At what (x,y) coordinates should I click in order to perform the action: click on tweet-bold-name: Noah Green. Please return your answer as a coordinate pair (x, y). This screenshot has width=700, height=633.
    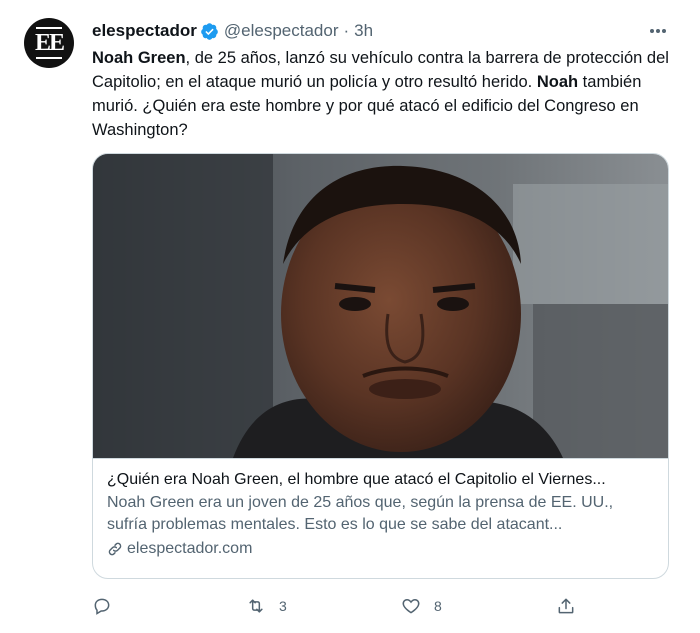
    Looking at the image, I should click on (139, 58).